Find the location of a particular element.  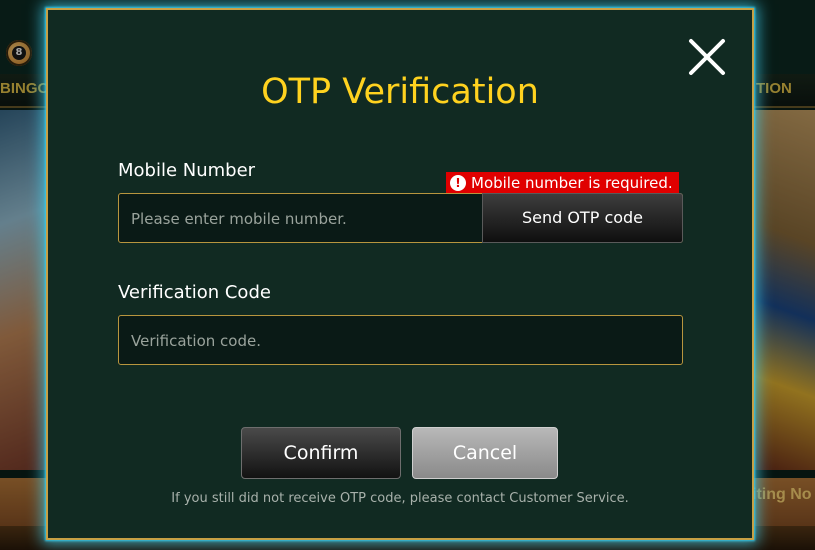

verification-code-input is located at coordinates (402, 341).